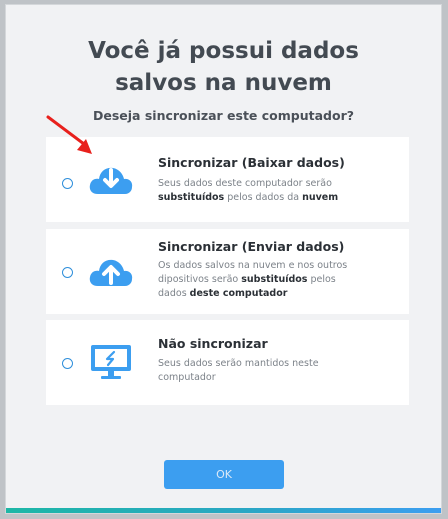 Image resolution: width=448 pixels, height=519 pixels. What do you see at coordinates (213, 343) in the screenshot?
I see `option-title: Não sincronizar` at bounding box center [213, 343].